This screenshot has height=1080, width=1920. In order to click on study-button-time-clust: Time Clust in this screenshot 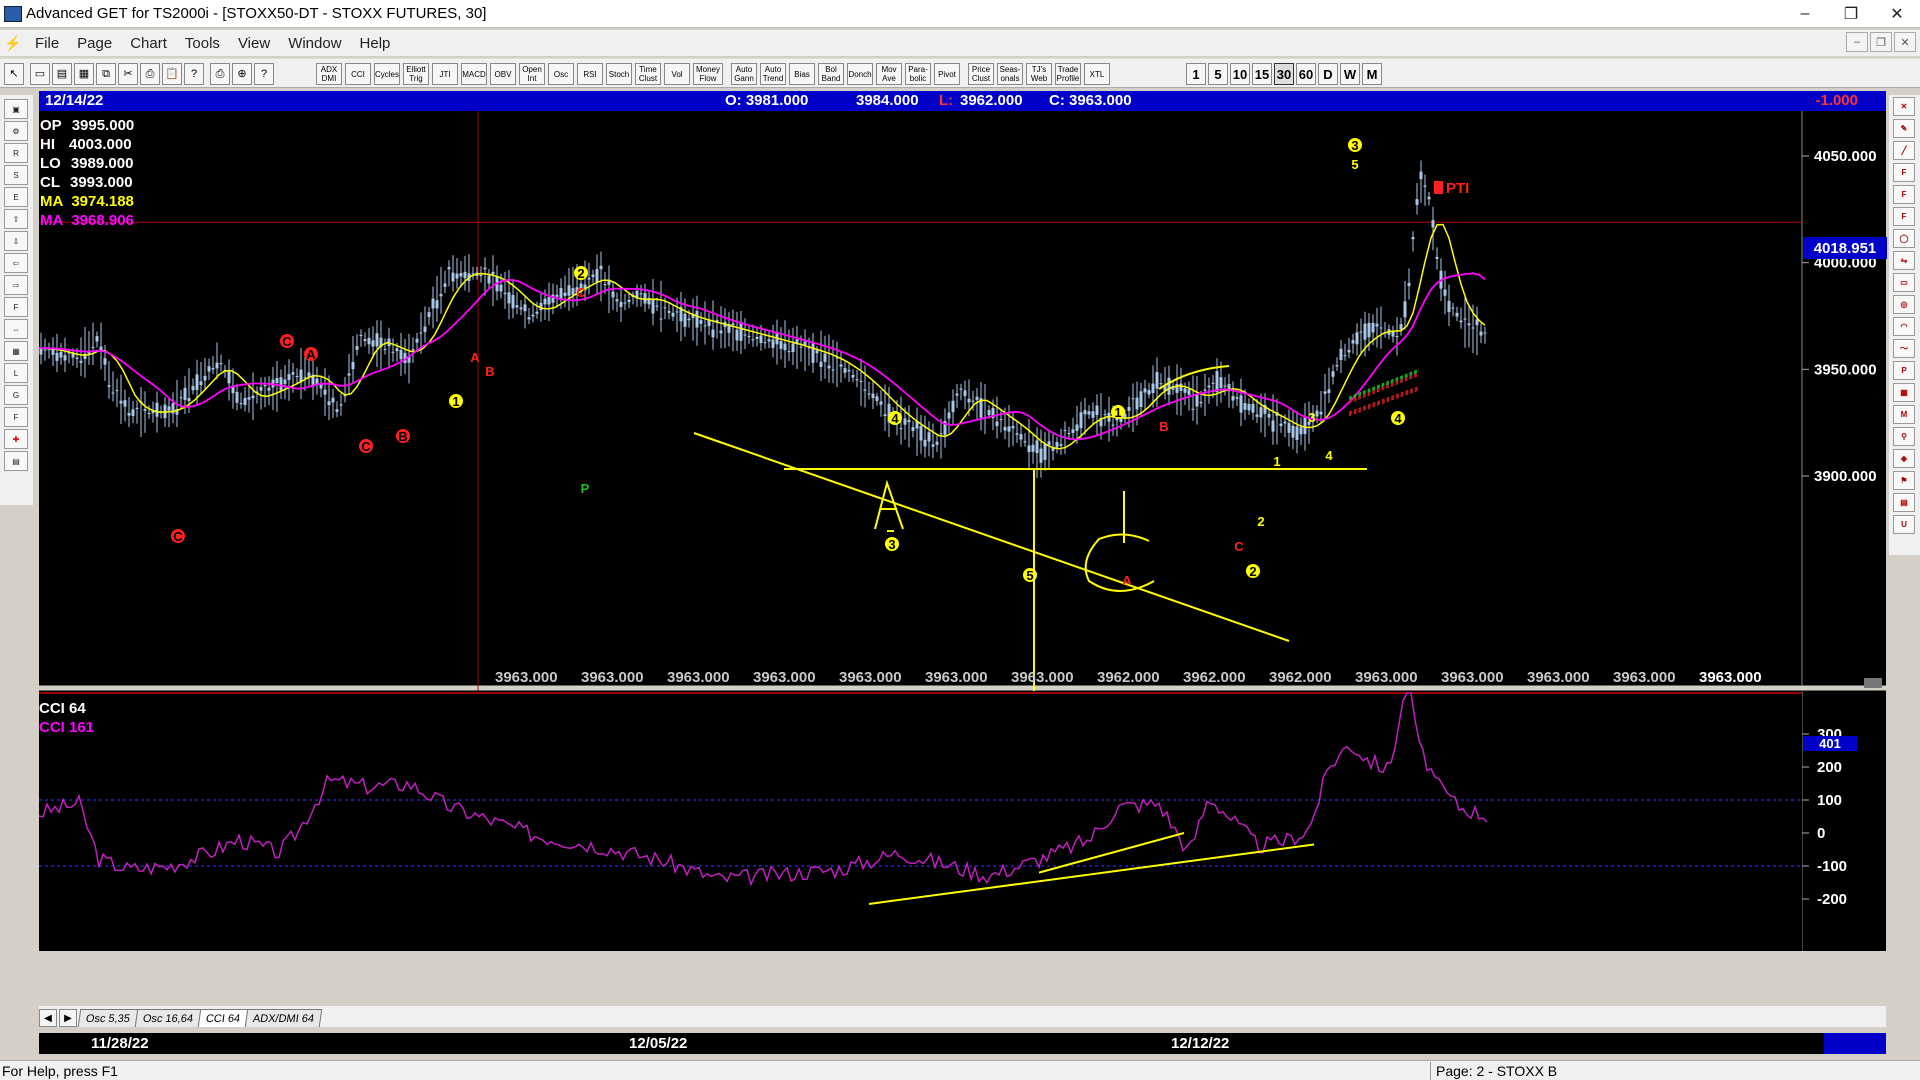, I will do `click(648, 74)`.